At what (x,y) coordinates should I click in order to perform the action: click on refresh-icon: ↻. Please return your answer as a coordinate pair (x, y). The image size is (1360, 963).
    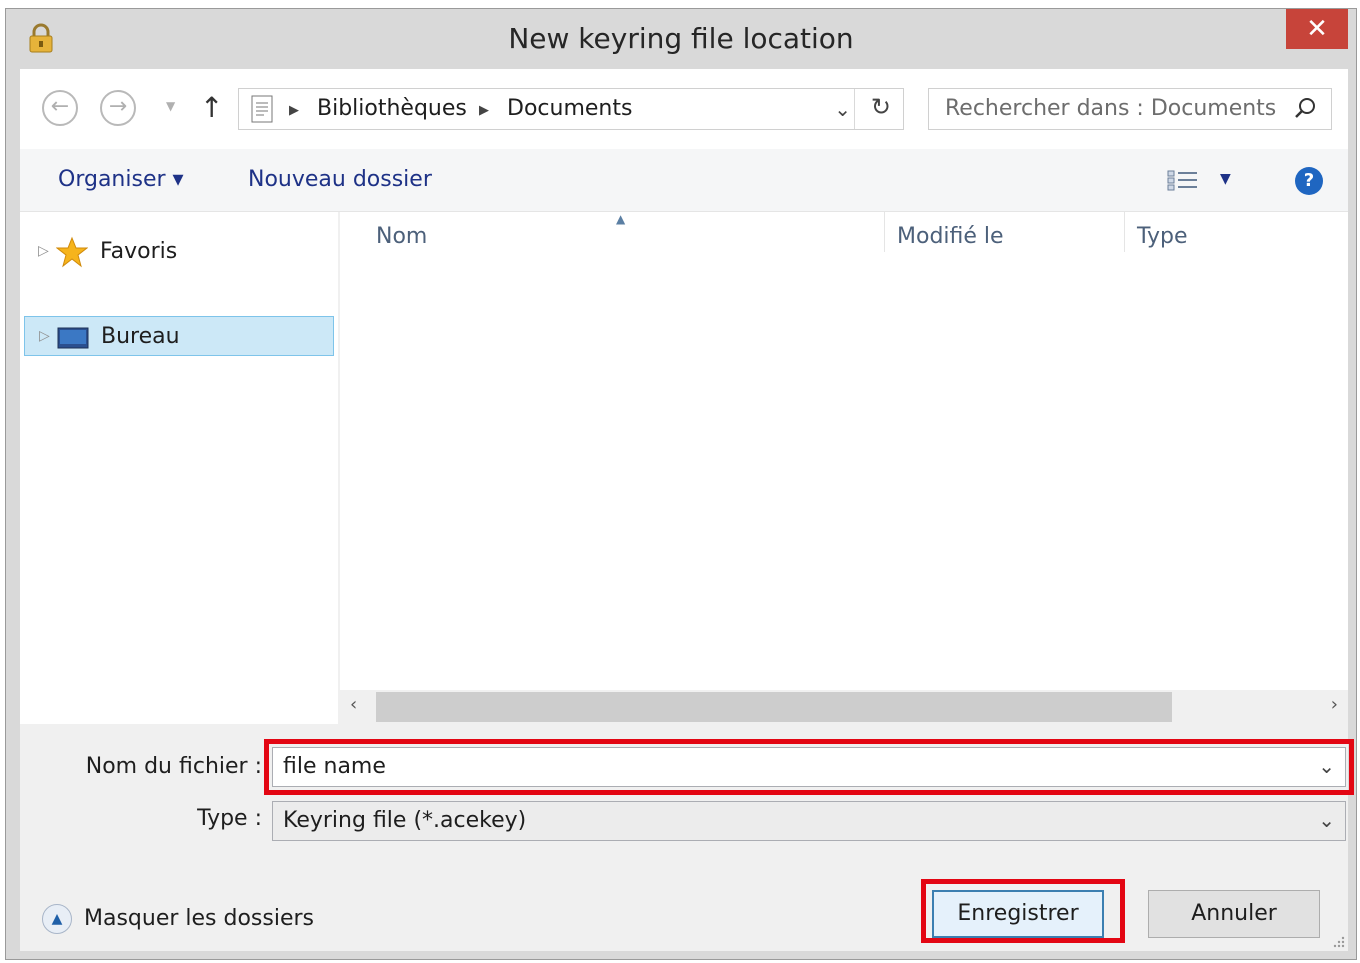
    Looking at the image, I should click on (881, 107).